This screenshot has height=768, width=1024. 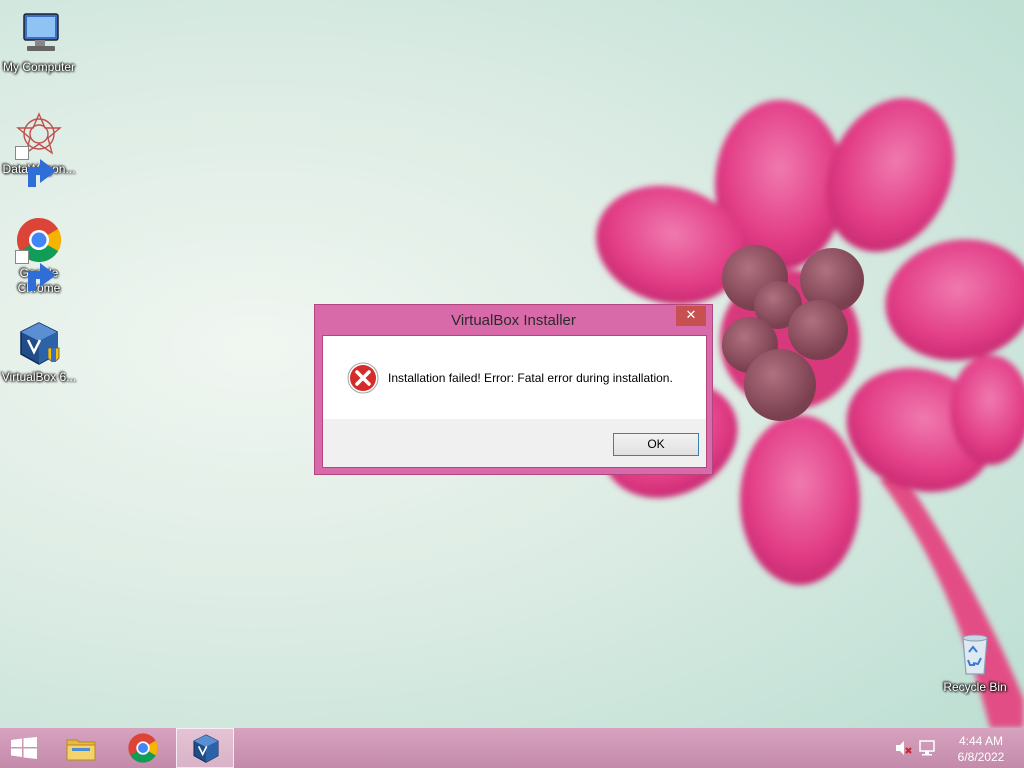 What do you see at coordinates (363, 378) in the screenshot?
I see `error-icon` at bounding box center [363, 378].